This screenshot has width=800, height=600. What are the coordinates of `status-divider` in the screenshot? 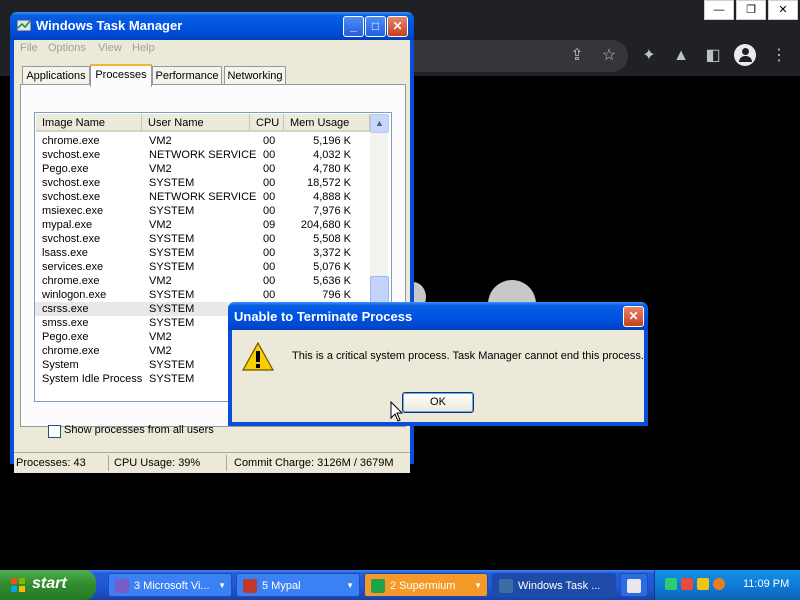 It's located at (226, 463).